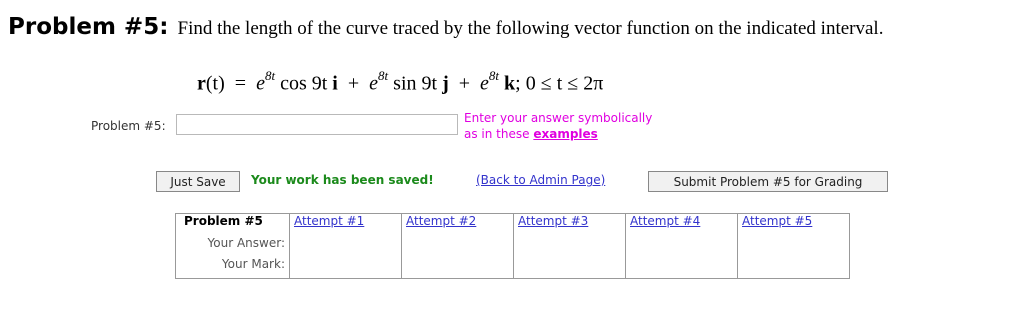 The image size is (1024, 319). What do you see at coordinates (553, 221) in the screenshot?
I see `attempt-3-label: Attempt #3` at bounding box center [553, 221].